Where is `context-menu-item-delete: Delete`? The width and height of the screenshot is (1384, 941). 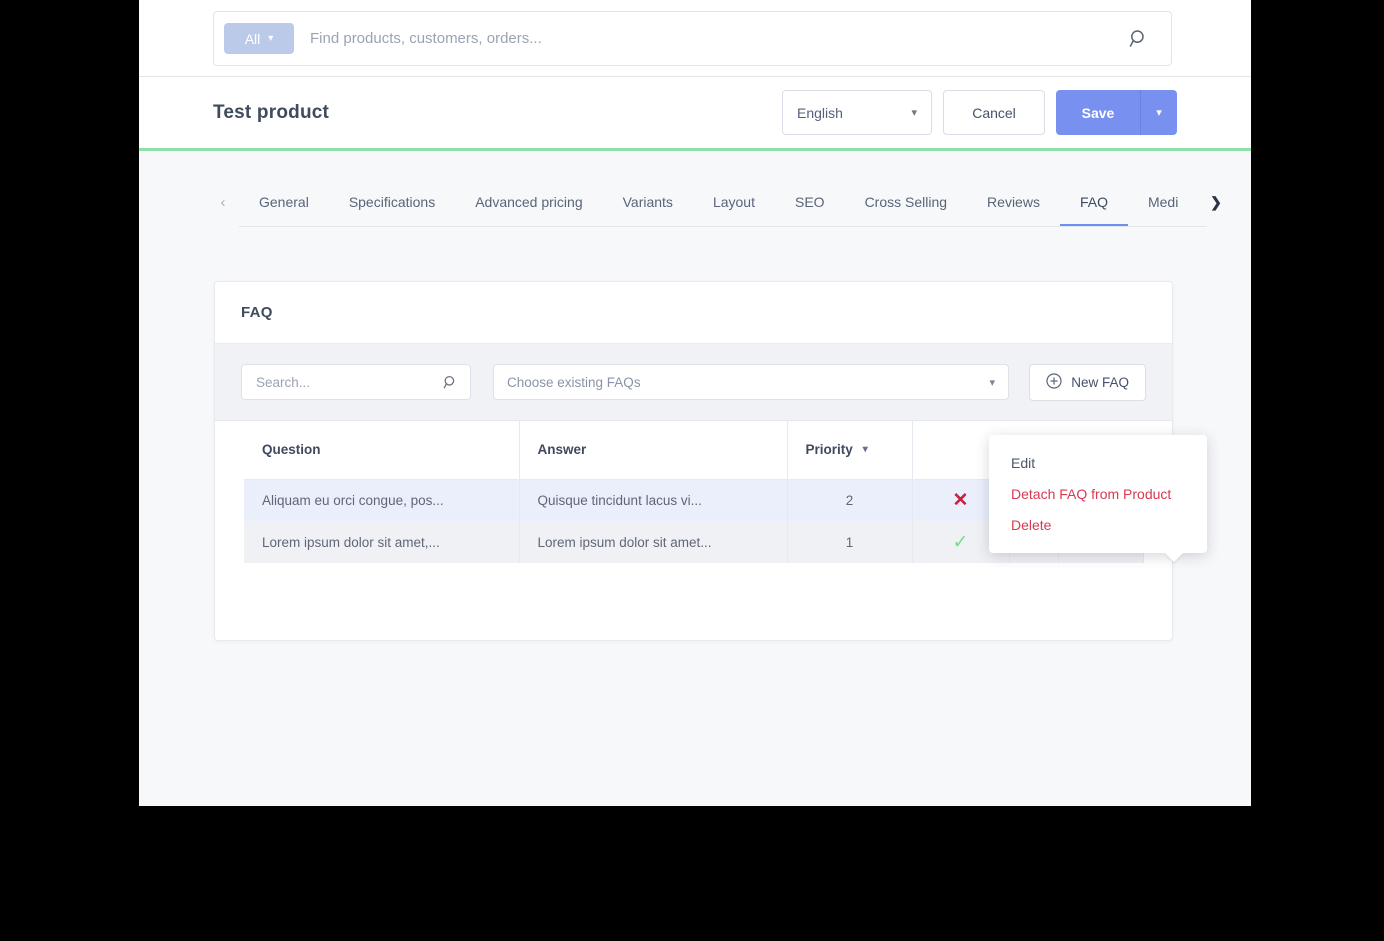 context-menu-item-delete: Delete is located at coordinates (1098, 525).